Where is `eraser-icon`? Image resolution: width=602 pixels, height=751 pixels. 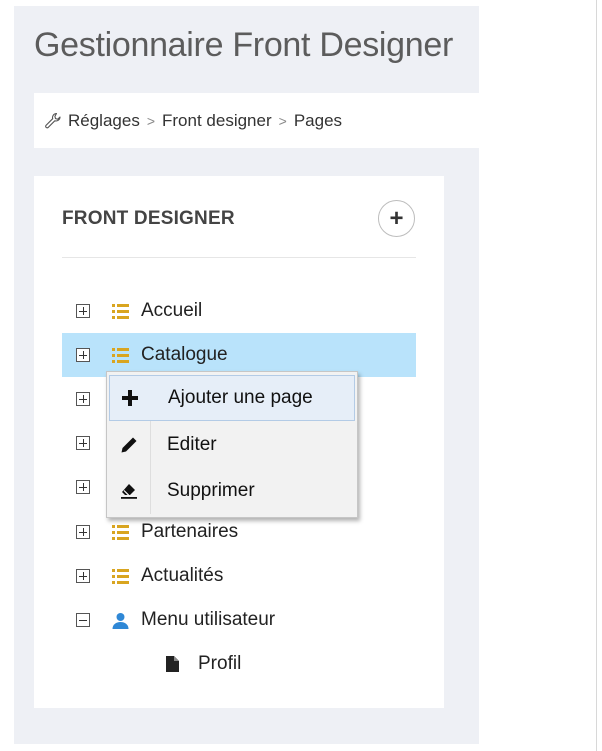
eraser-icon is located at coordinates (129, 491).